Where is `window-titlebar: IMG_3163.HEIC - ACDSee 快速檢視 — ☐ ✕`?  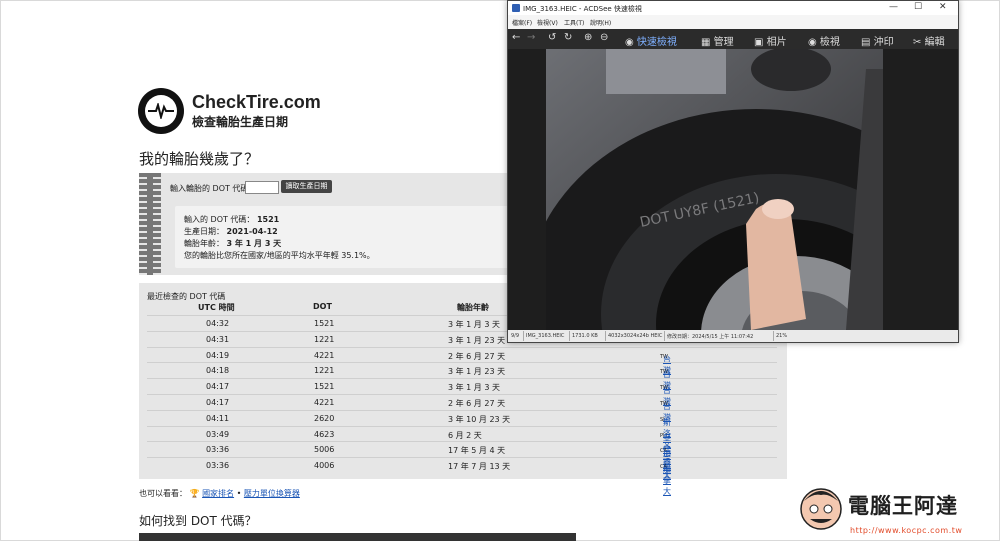 window-titlebar: IMG_3163.HEIC - ACDSee 快速檢視 — ☐ ✕ is located at coordinates (733, 8).